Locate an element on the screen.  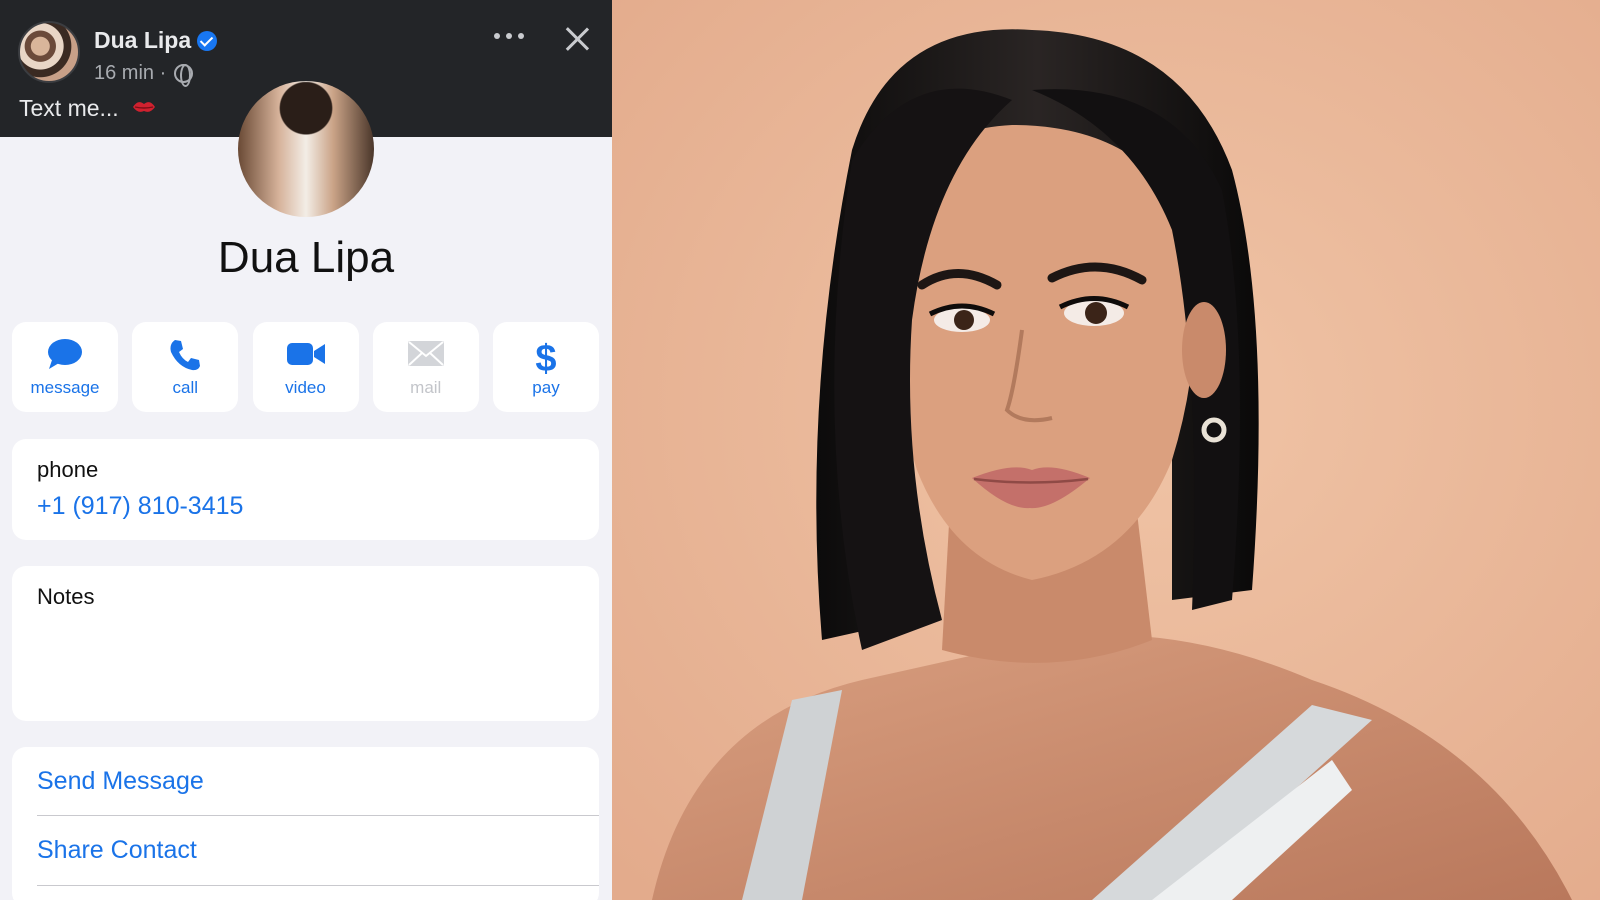
post-author-name: Dua Lipa is located at coordinates (142, 40).